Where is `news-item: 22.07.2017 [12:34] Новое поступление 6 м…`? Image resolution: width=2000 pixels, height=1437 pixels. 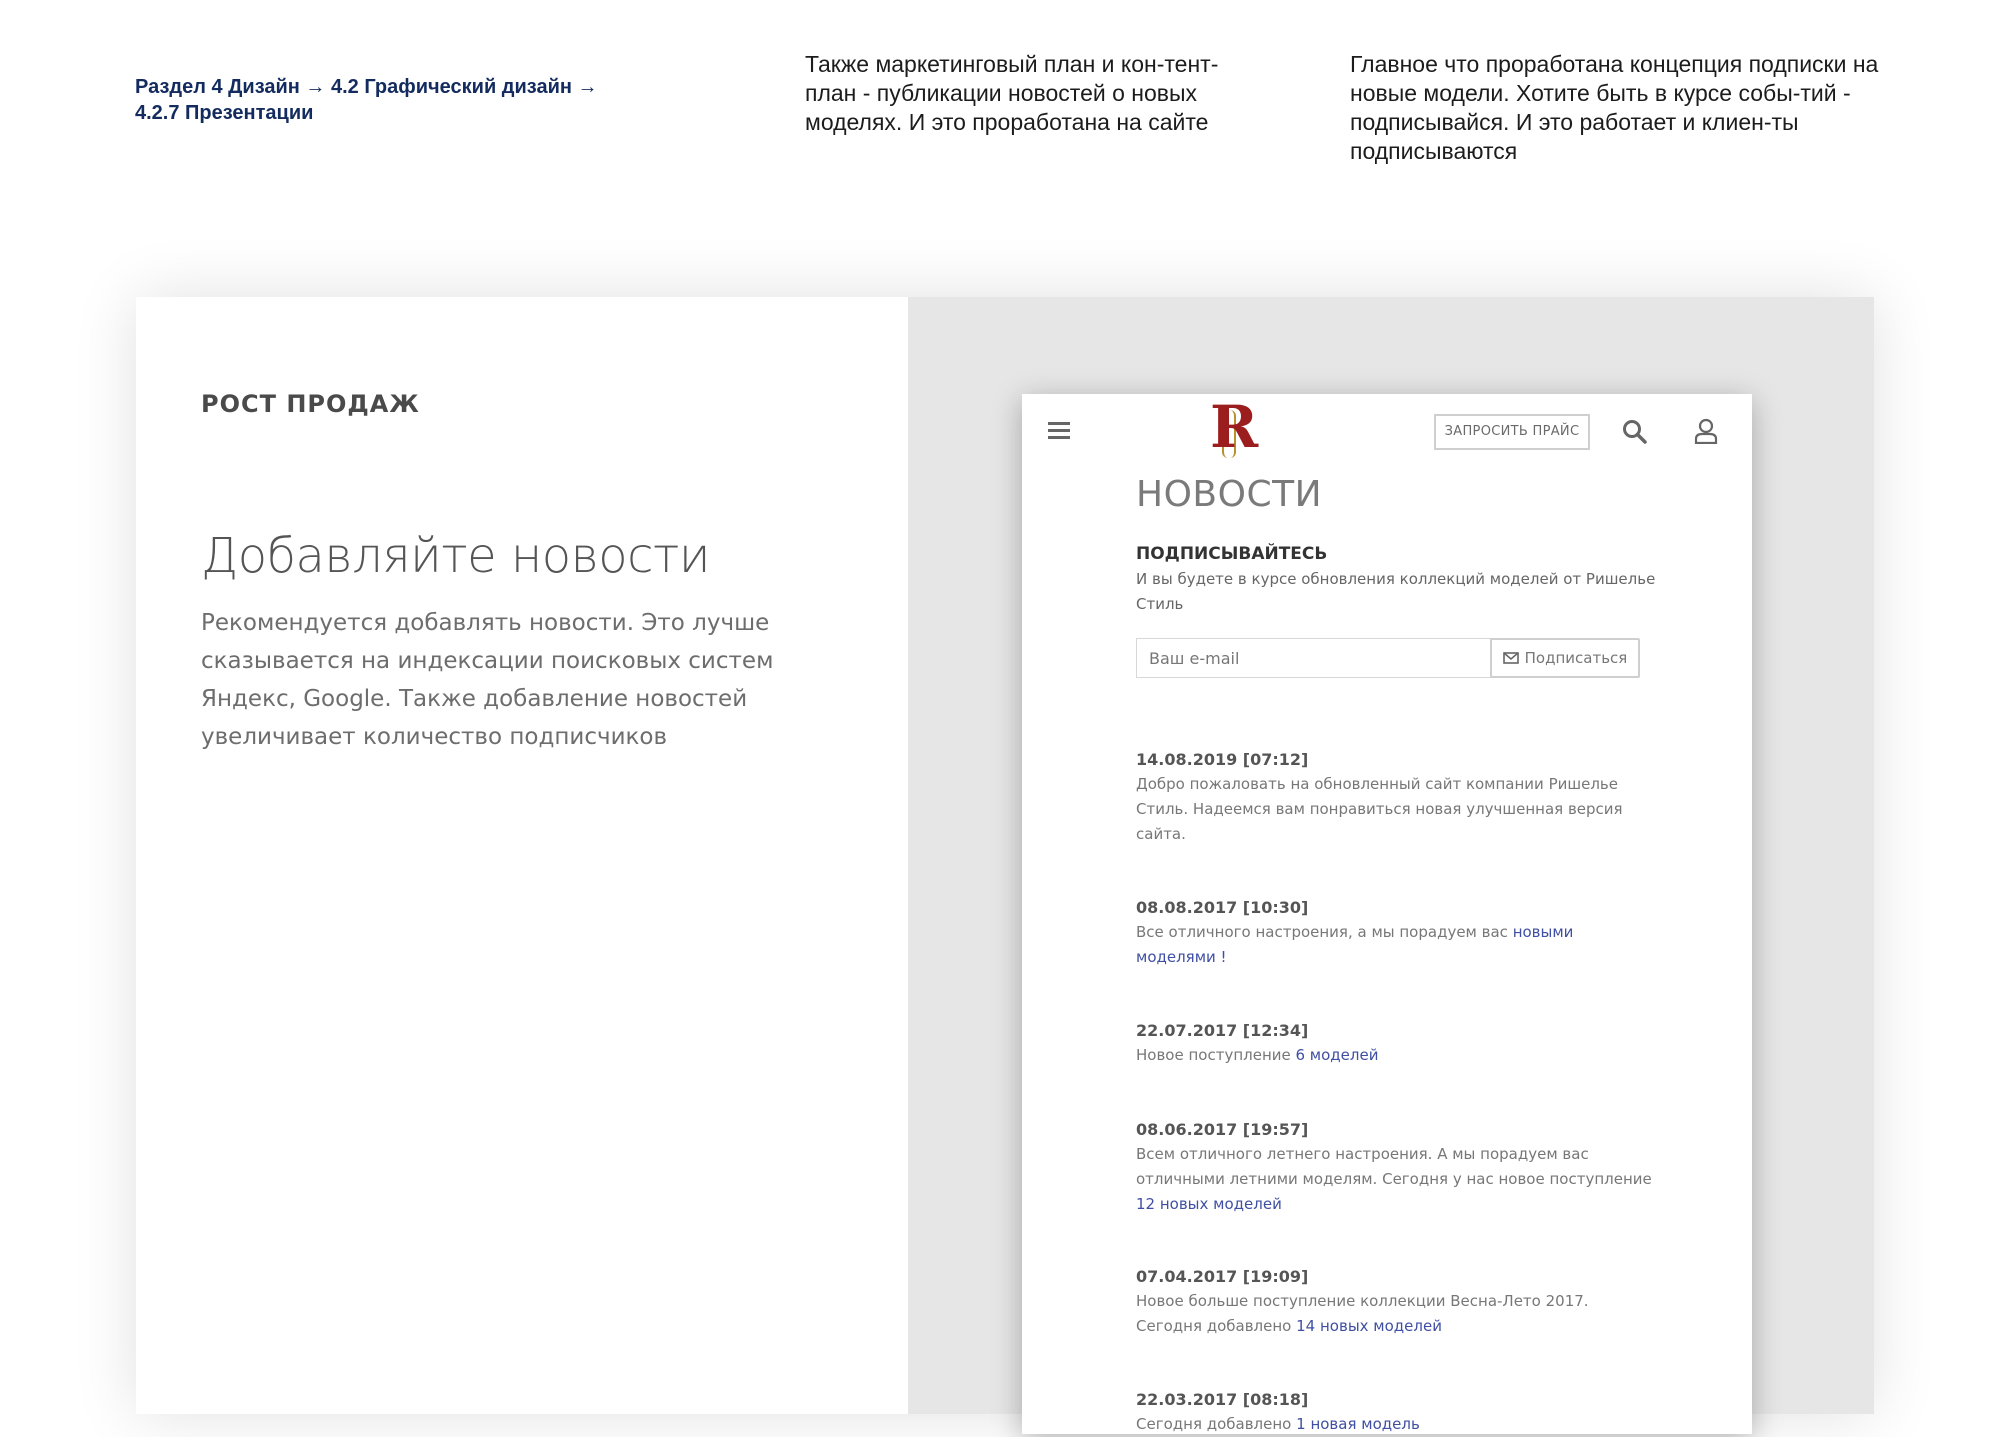 news-item: 22.07.2017 [12:34] Новое поступление 6 м… is located at coordinates (1396, 1043).